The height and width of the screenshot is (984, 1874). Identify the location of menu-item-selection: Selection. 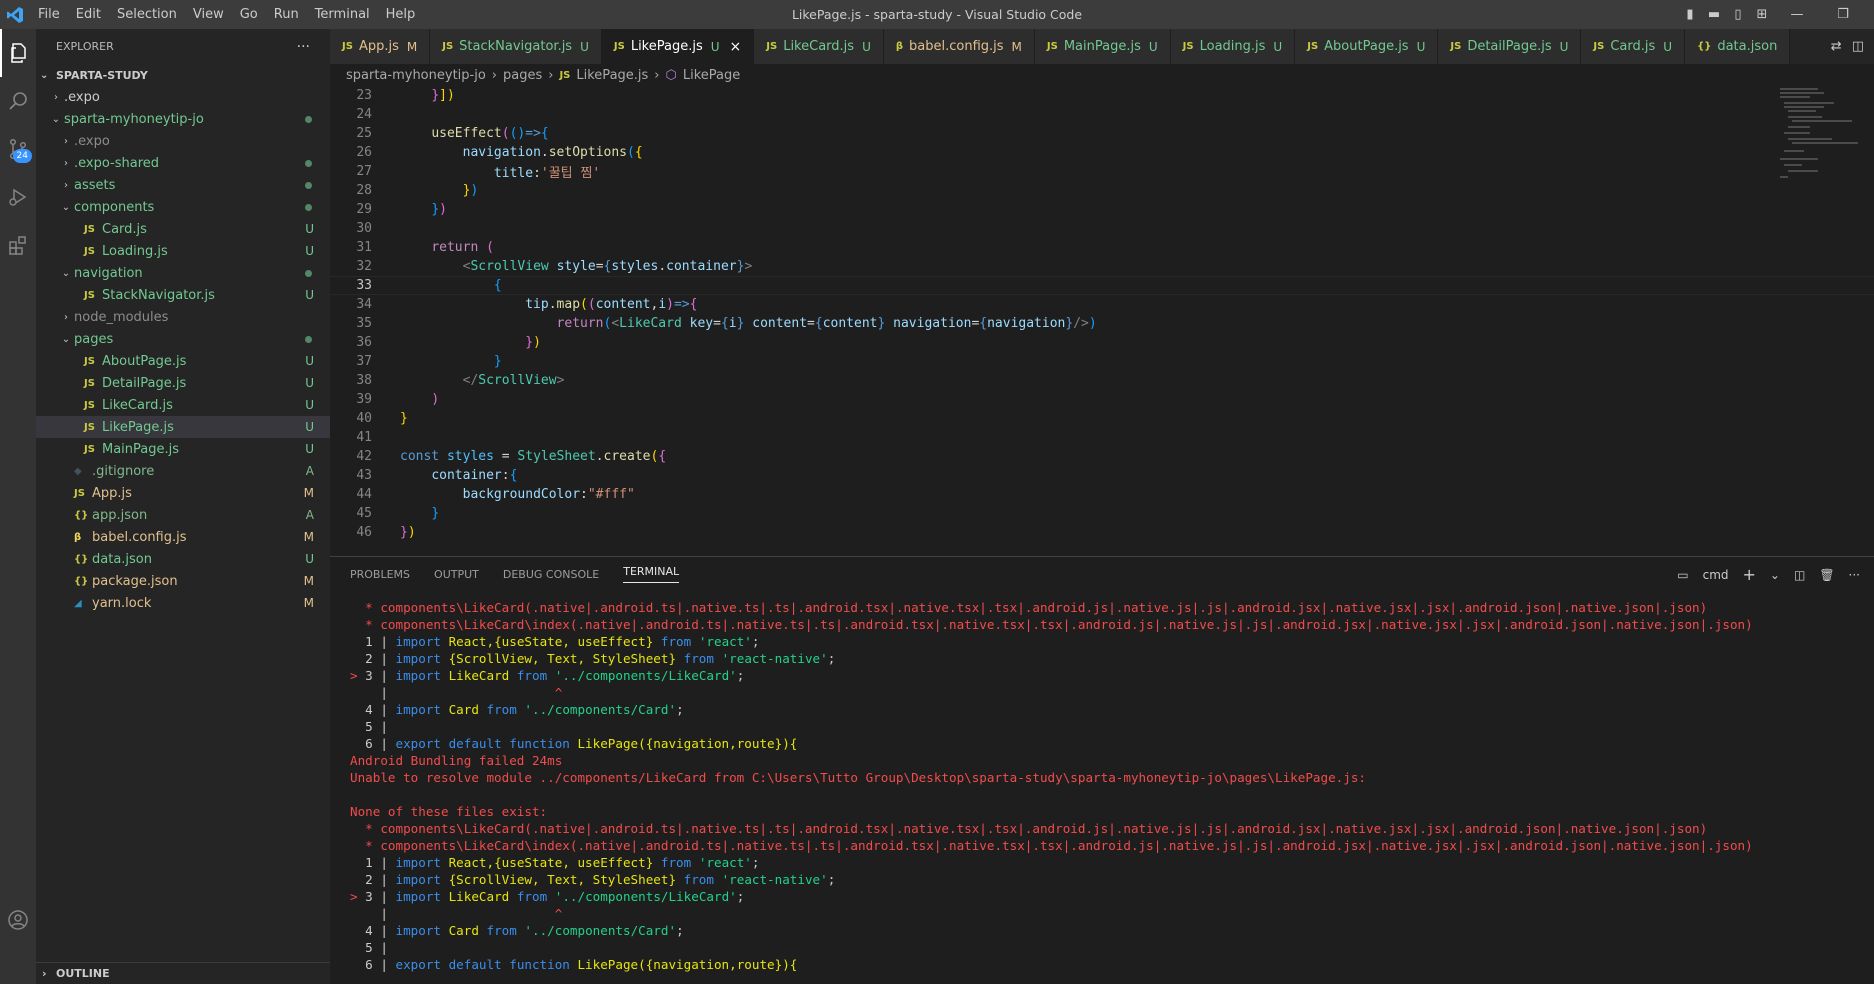
(147, 14).